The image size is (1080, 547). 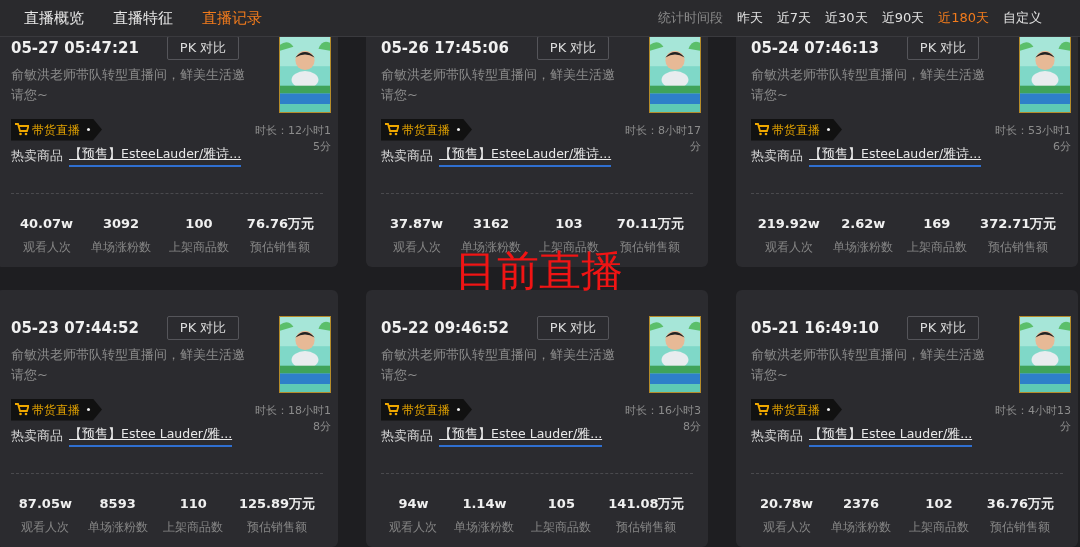 I want to click on duration-text: 时长：4小时13分, so click(x=1032, y=419).